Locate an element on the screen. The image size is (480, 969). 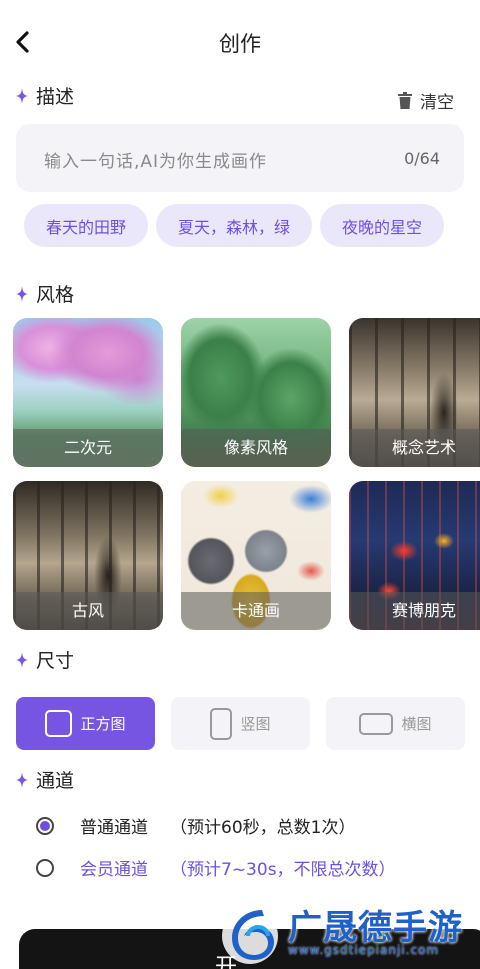
square-shape-icon is located at coordinates (59, 723).